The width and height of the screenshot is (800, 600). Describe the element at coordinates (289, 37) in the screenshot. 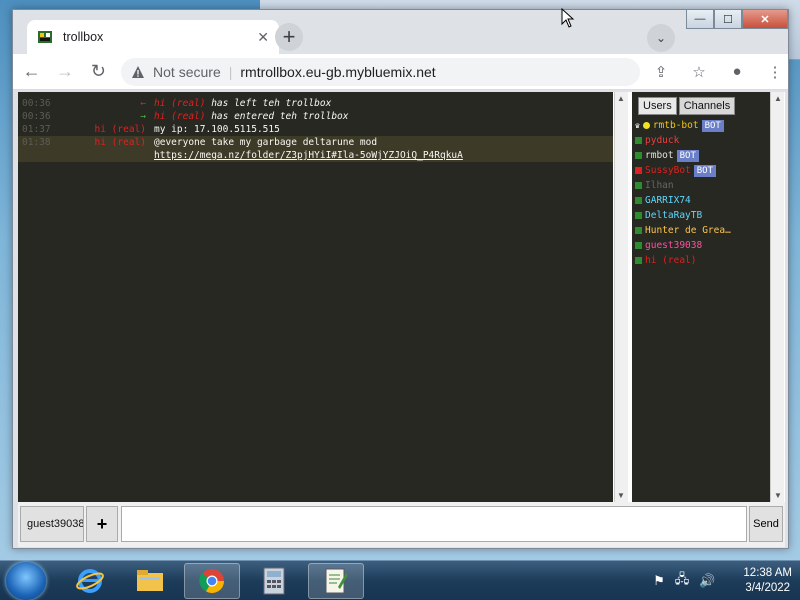

I see `new-tab-button: +` at that location.